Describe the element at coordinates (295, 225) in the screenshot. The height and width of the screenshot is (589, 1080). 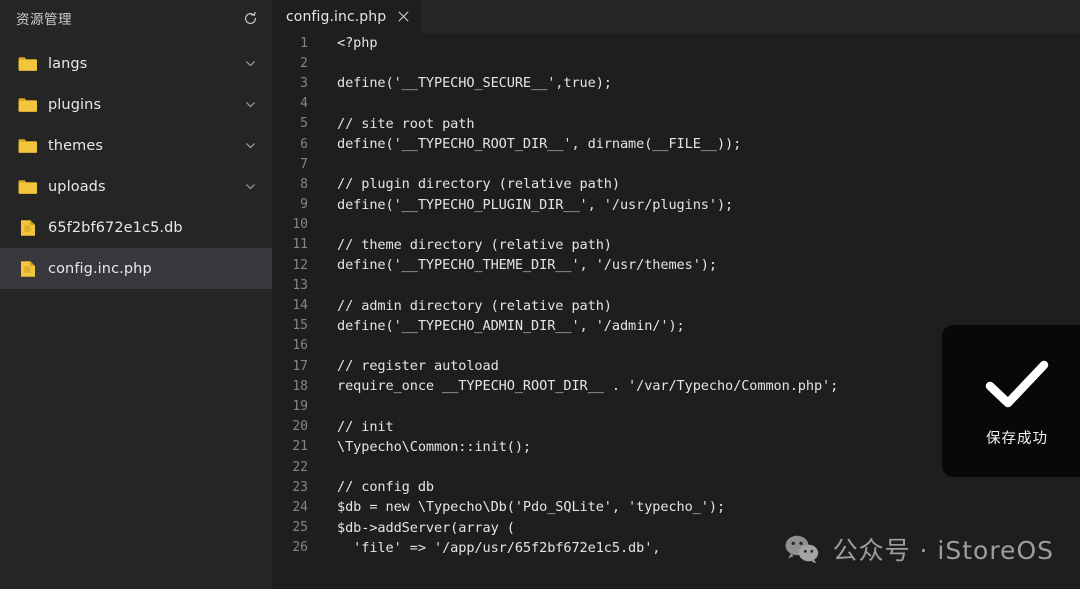
I see `line-number: 10` at that location.